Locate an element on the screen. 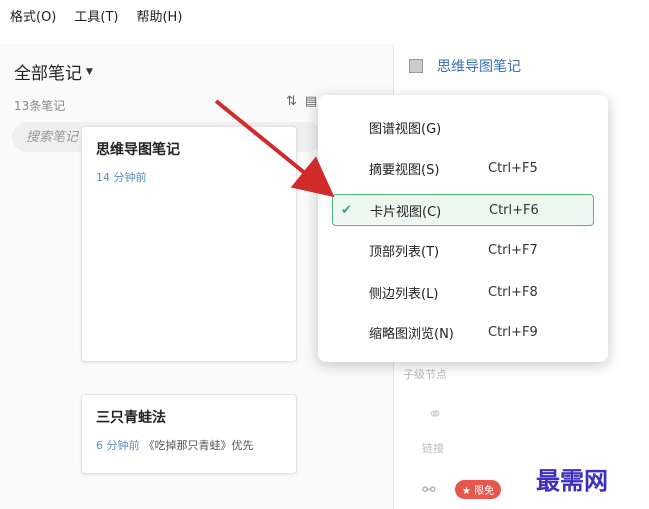 The image size is (649, 509). card-title: 思维导图笔记 is located at coordinates (138, 150).